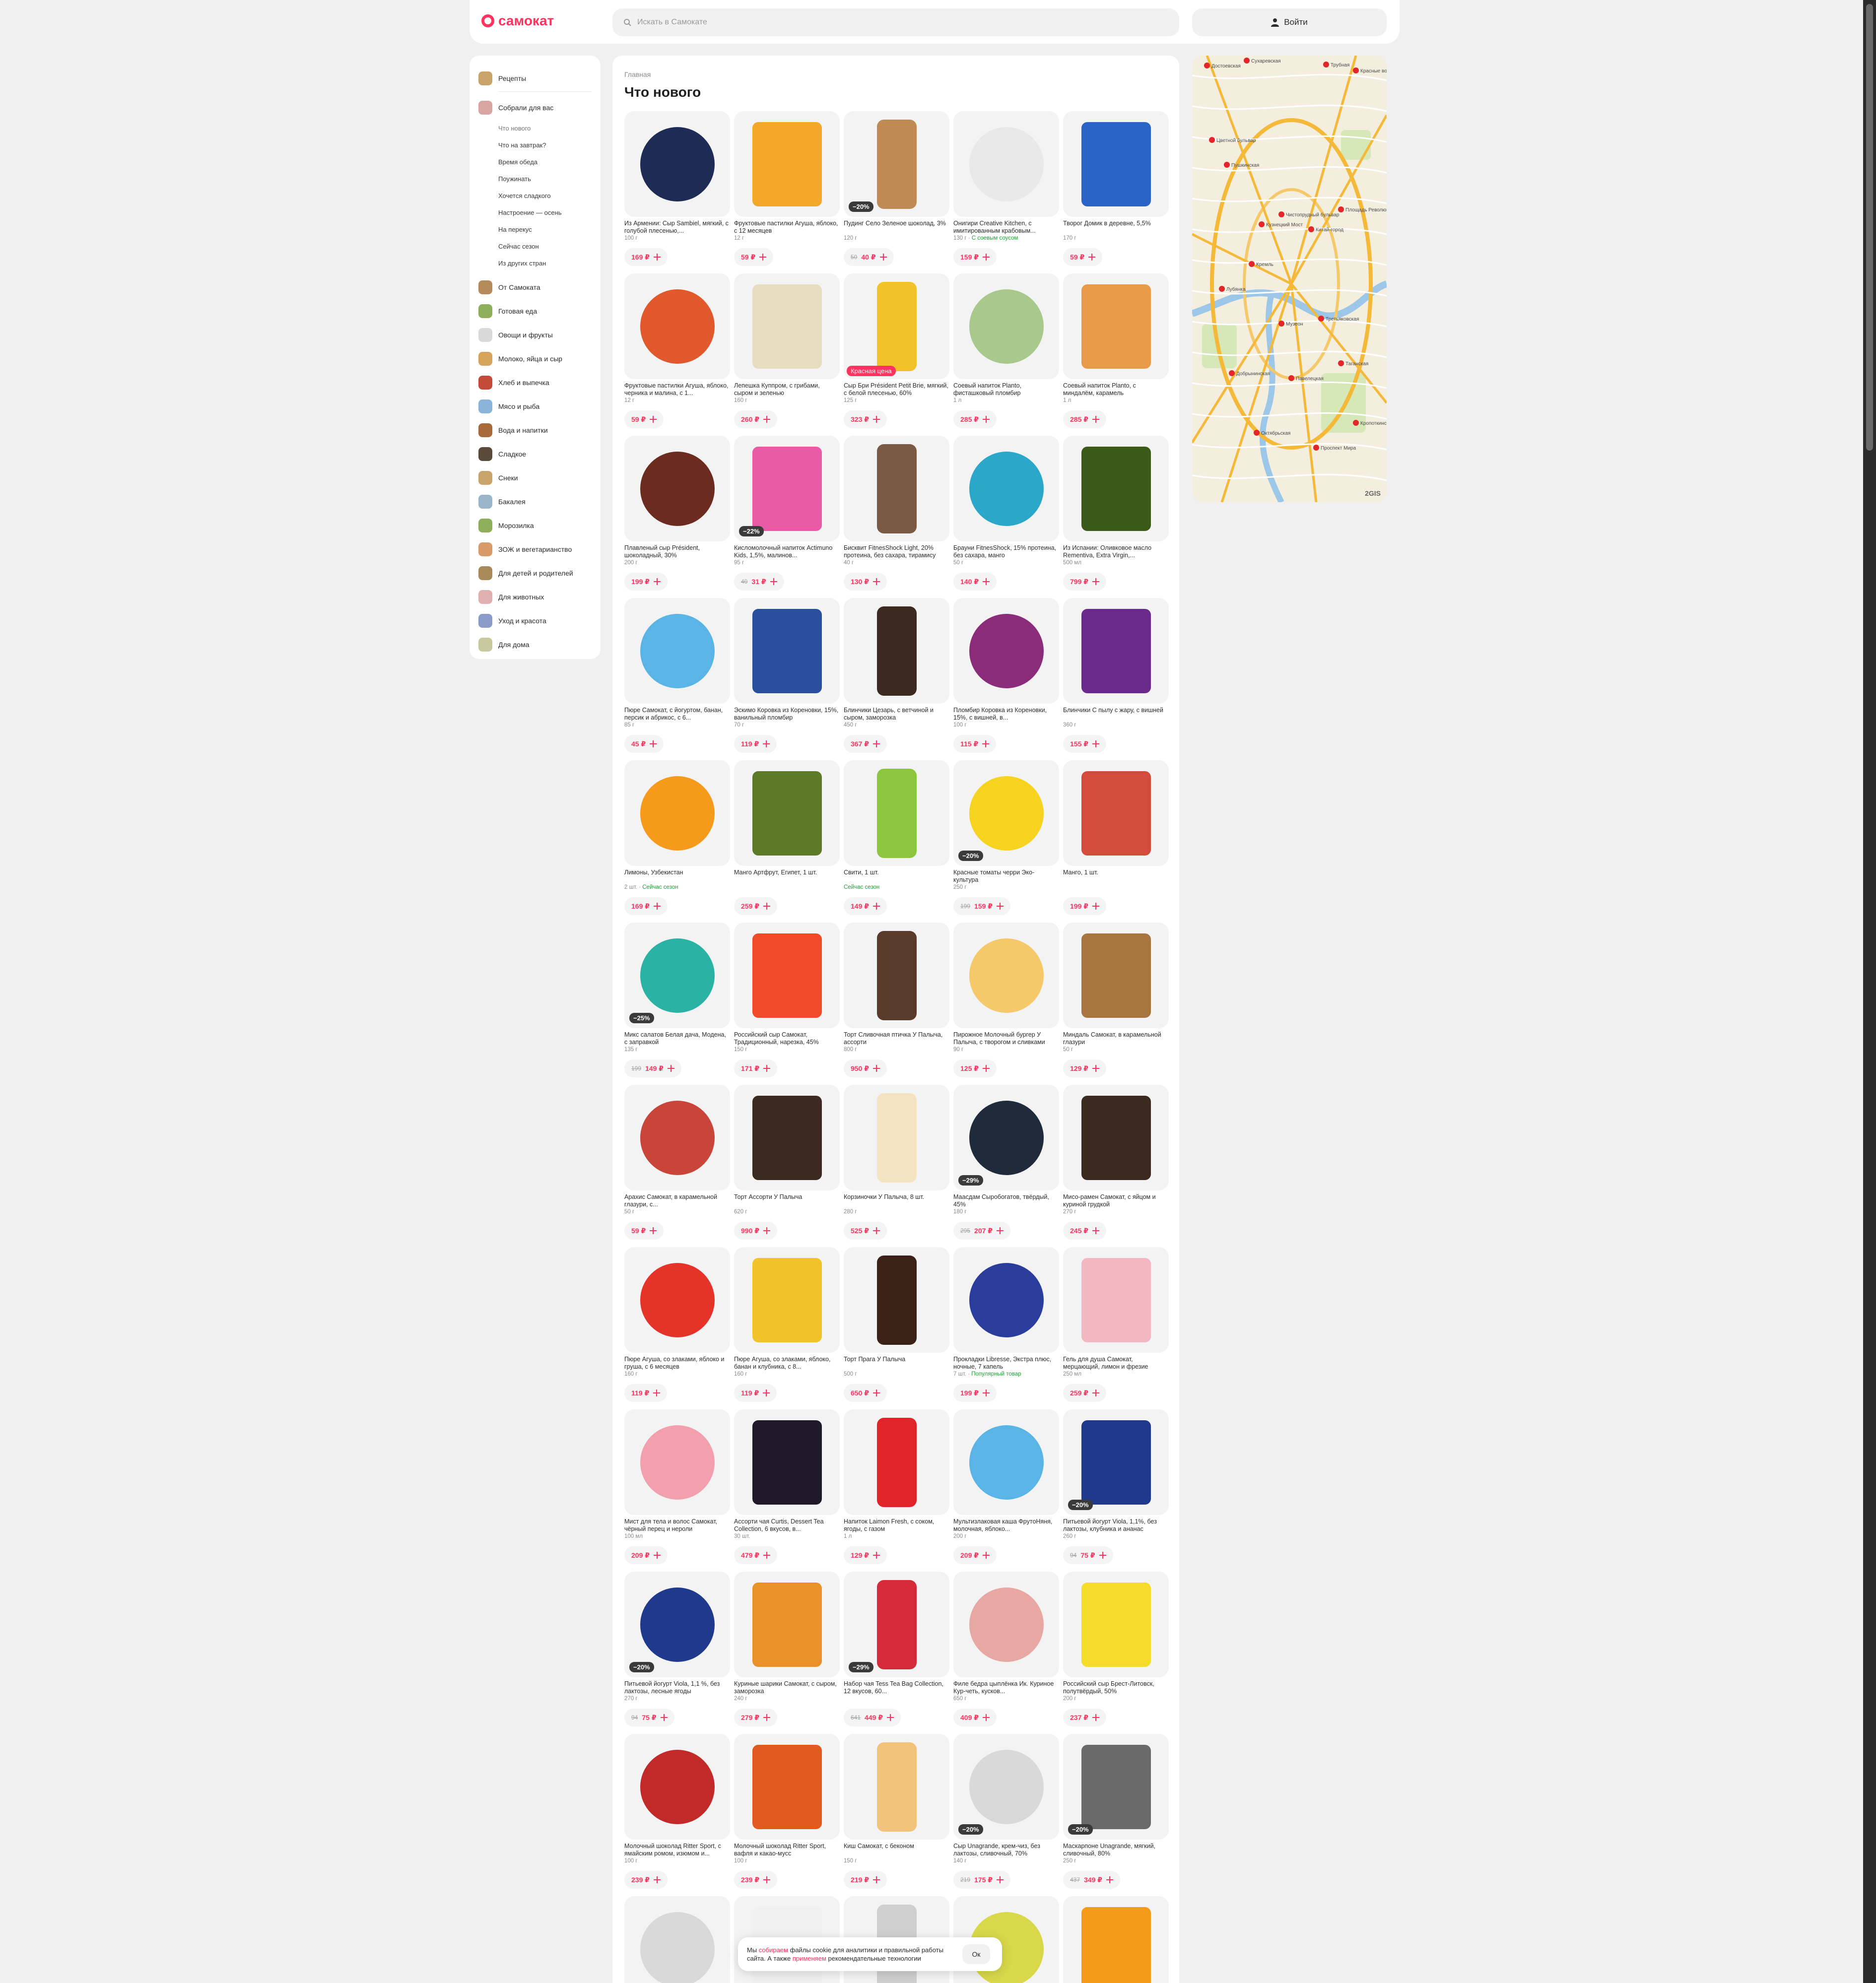  What do you see at coordinates (1116, 842) in the screenshot?
I see `product-card: Манго, 1 шт. 199 ₽` at bounding box center [1116, 842].